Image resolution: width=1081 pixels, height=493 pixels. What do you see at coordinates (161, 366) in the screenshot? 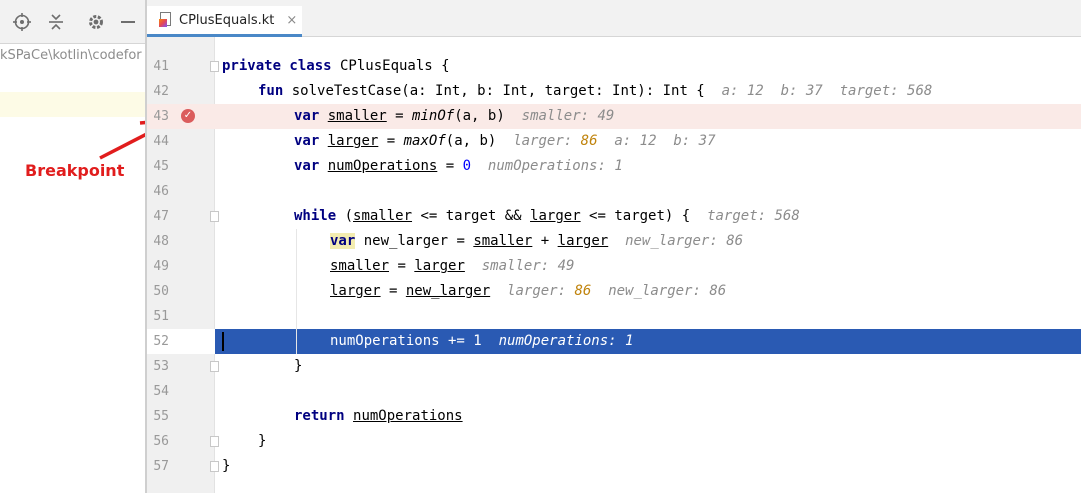
I see `line-number: 53` at bounding box center [161, 366].